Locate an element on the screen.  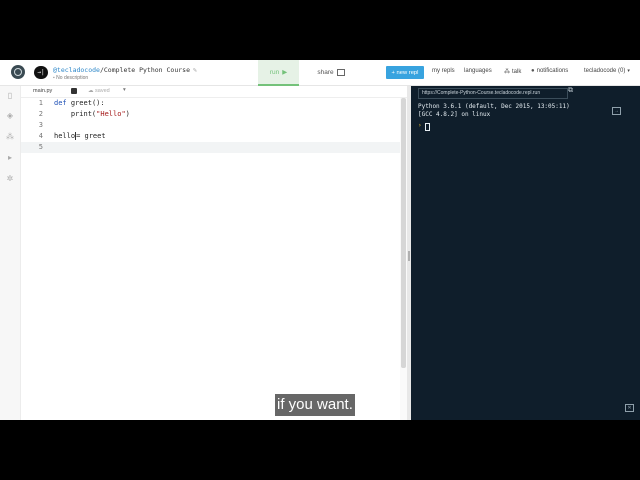
console-output-line: [GCC 4.8.2] on linux is located at coordinates (454, 114).